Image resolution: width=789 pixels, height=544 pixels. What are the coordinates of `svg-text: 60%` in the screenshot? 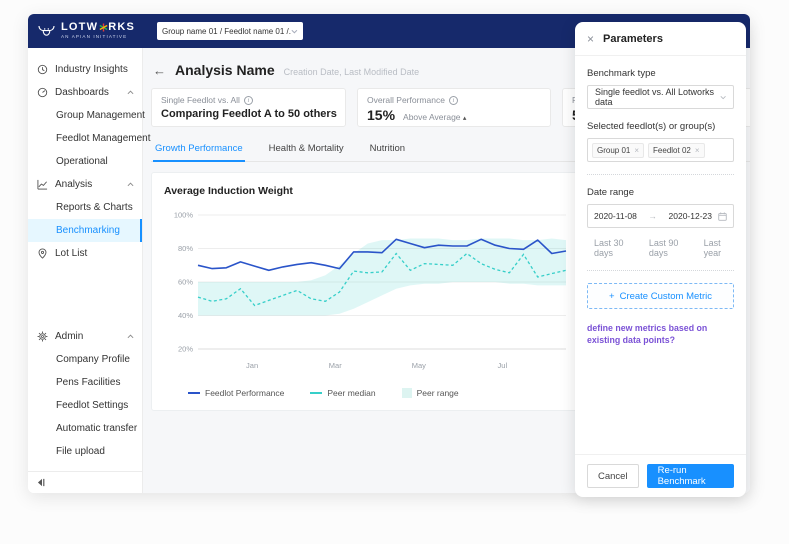 It's located at (185, 282).